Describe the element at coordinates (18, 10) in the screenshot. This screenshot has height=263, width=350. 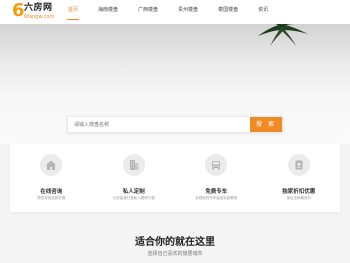
I see `logo-six-mark: 6` at that location.